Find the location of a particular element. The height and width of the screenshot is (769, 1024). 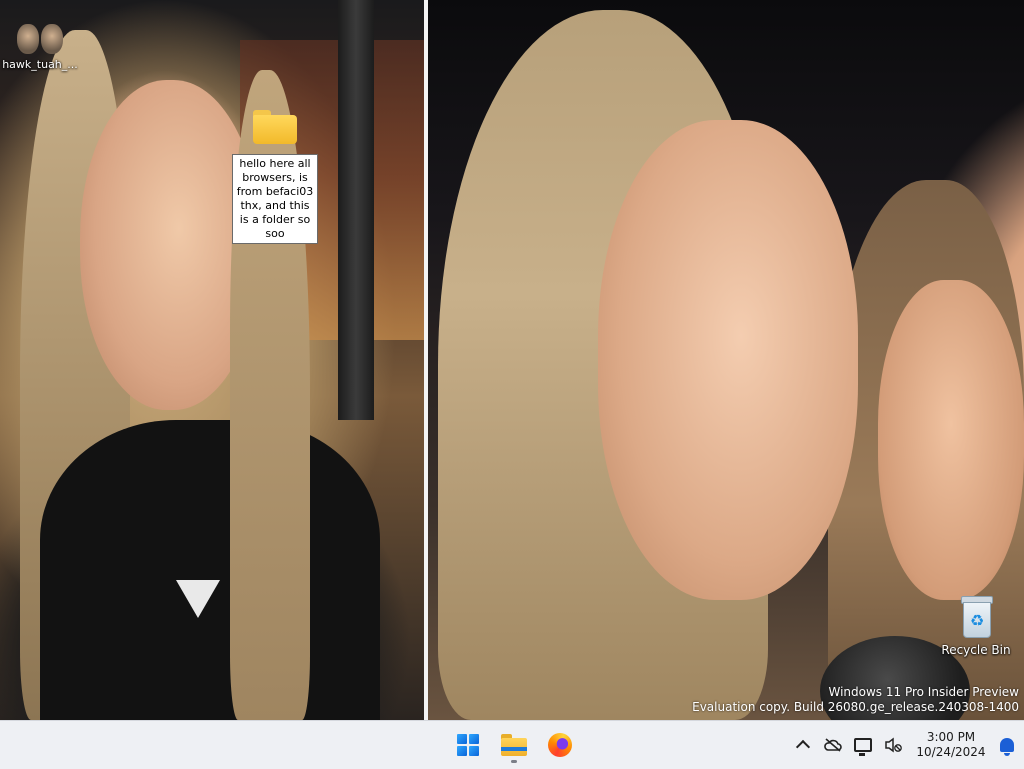

clock-time: 3:00 PM is located at coordinates (951, 737).